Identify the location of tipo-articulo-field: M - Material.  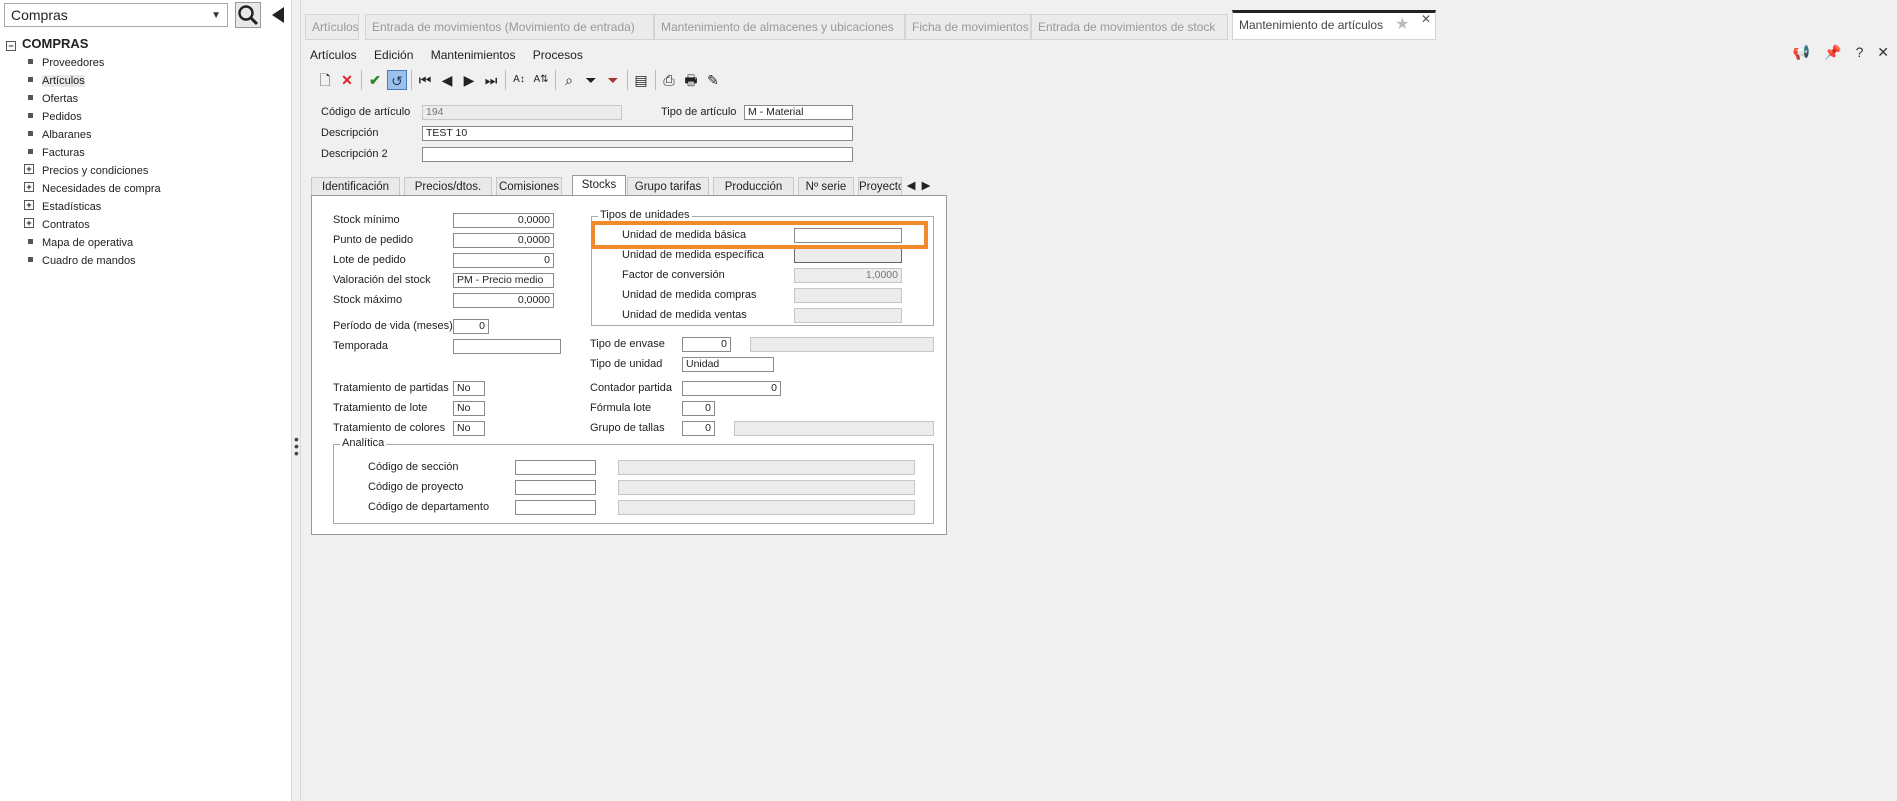
(798, 112).